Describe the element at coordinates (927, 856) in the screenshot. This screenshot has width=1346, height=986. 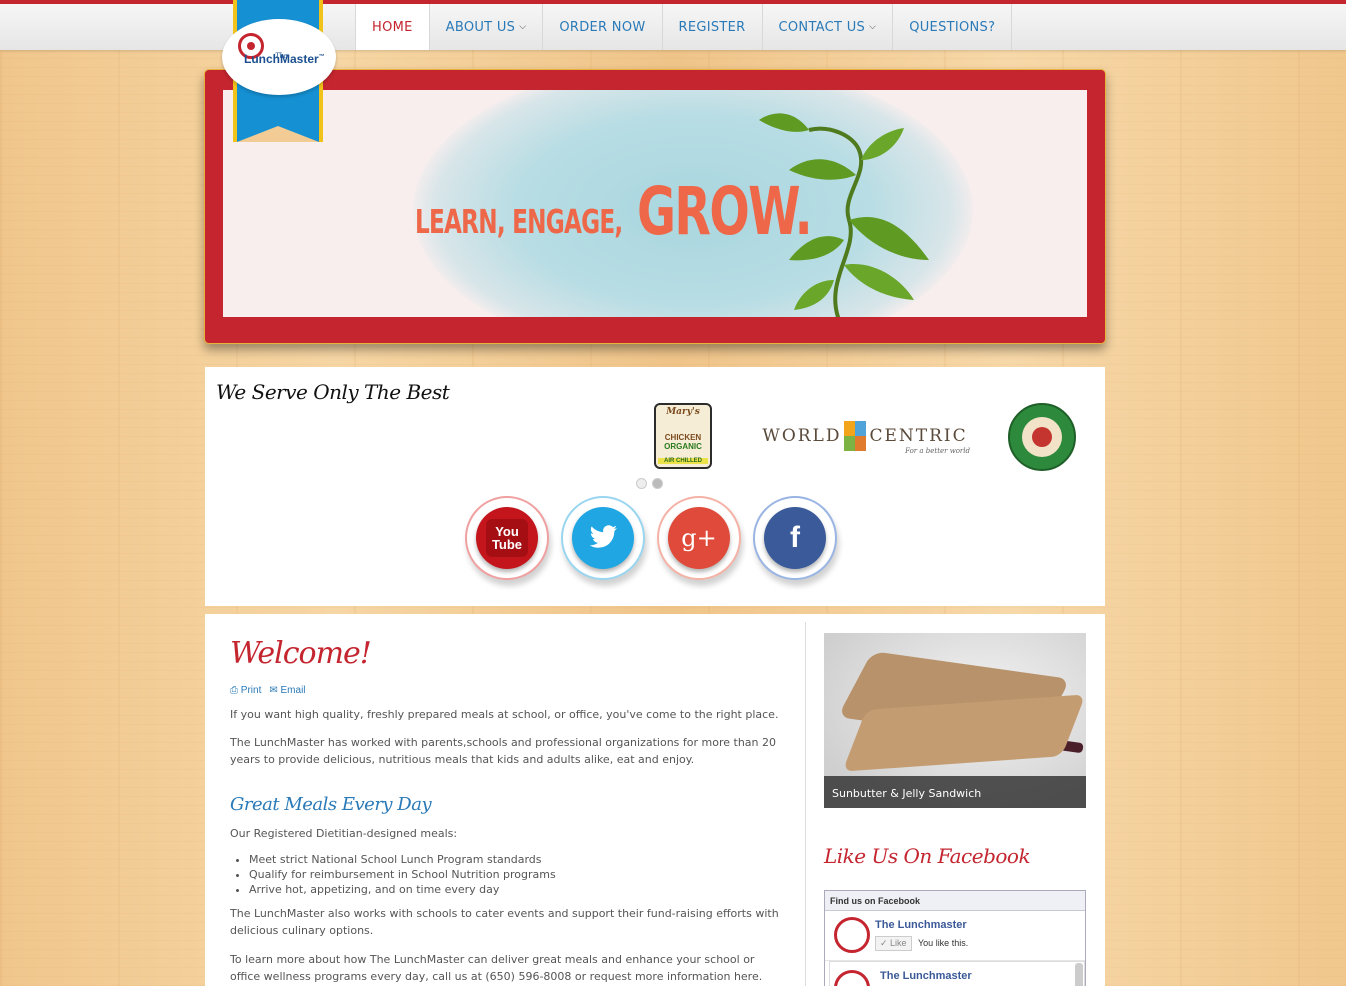
I see `facebook-section-title: Like Us On Facebook` at that location.